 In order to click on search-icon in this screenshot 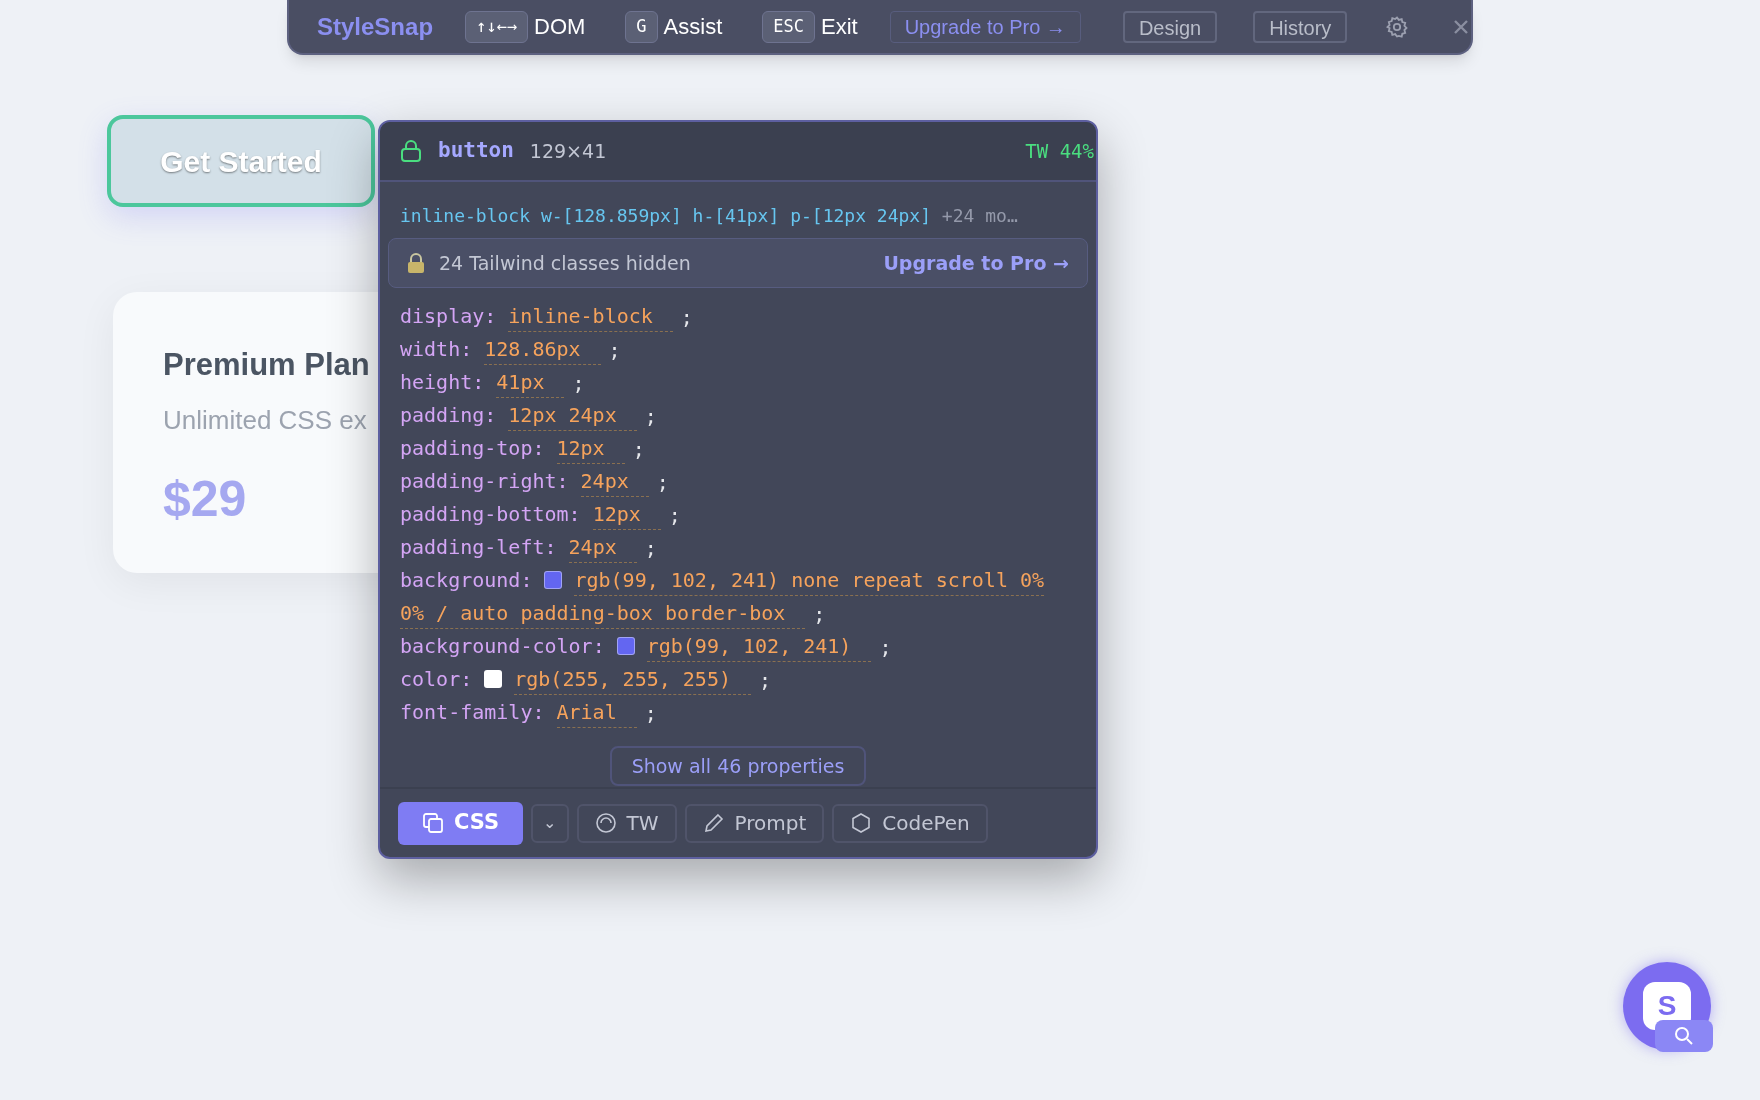, I will do `click(1684, 1036)`.